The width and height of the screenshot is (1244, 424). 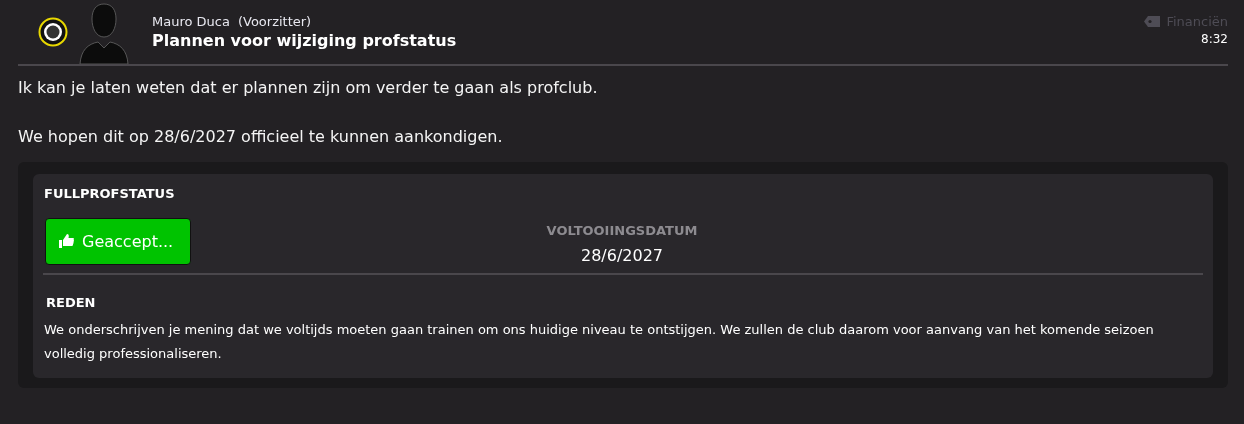 I want to click on message-subject: Plannen voor wijziging profstatus, so click(x=305, y=40).